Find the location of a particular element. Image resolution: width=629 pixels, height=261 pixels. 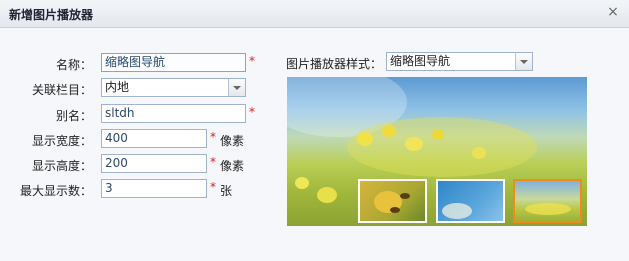

style-row: 图片播放器样式： 缩略图导航 is located at coordinates (416, 62).